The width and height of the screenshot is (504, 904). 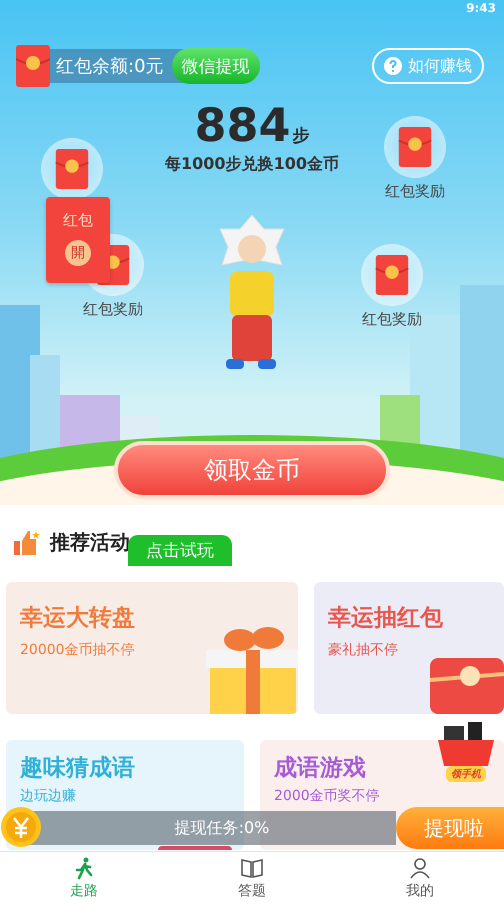 What do you see at coordinates (466, 744) in the screenshot?
I see `gift-basket-icon` at bounding box center [466, 744].